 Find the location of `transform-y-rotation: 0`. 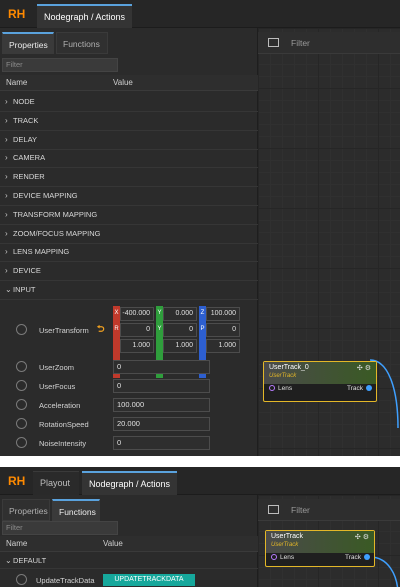

transform-y-rotation: 0 is located at coordinates (180, 330).